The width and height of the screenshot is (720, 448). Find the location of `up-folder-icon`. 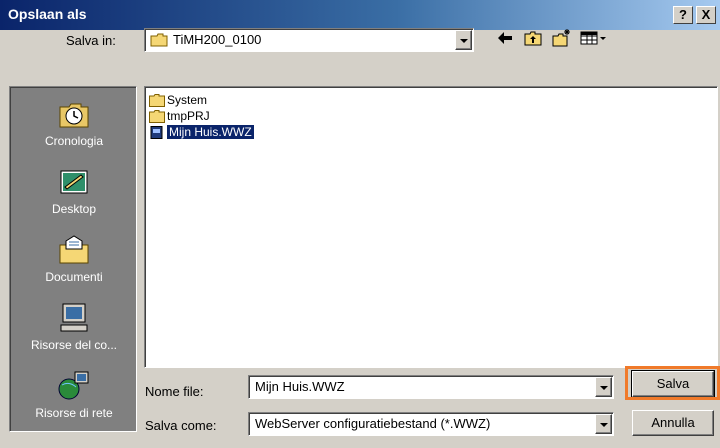

up-folder-icon is located at coordinates (533, 38).